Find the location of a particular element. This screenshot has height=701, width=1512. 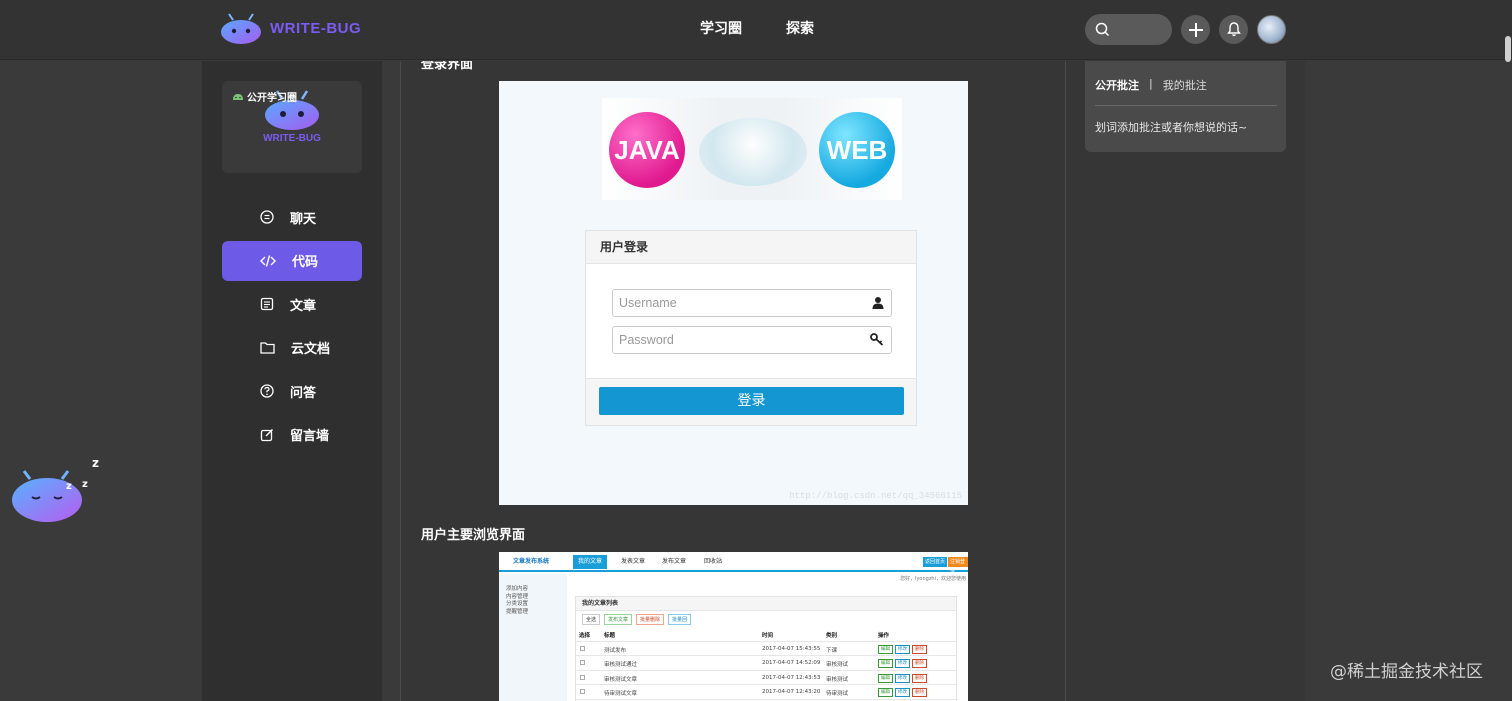

annotation-tabs: 公开批注 | 我的批注 is located at coordinates (1151, 85).